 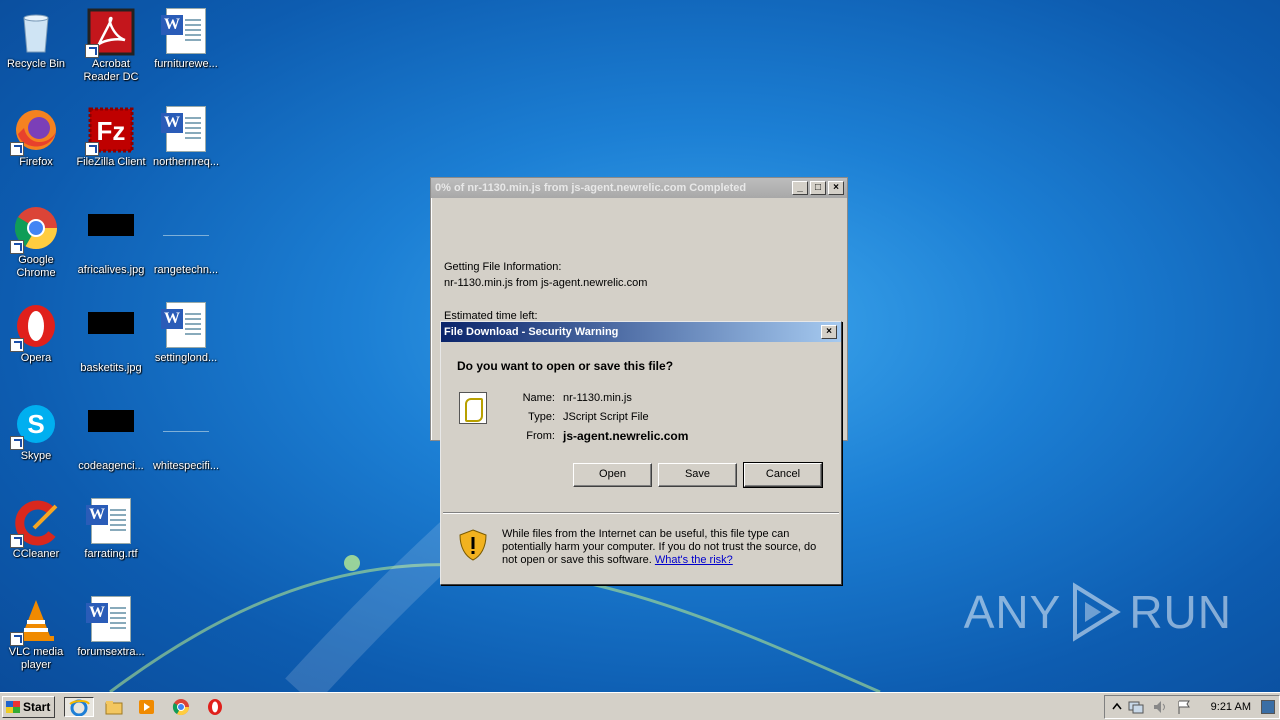 What do you see at coordinates (503, 267) in the screenshot?
I see `status-label: Getting File Information:` at bounding box center [503, 267].